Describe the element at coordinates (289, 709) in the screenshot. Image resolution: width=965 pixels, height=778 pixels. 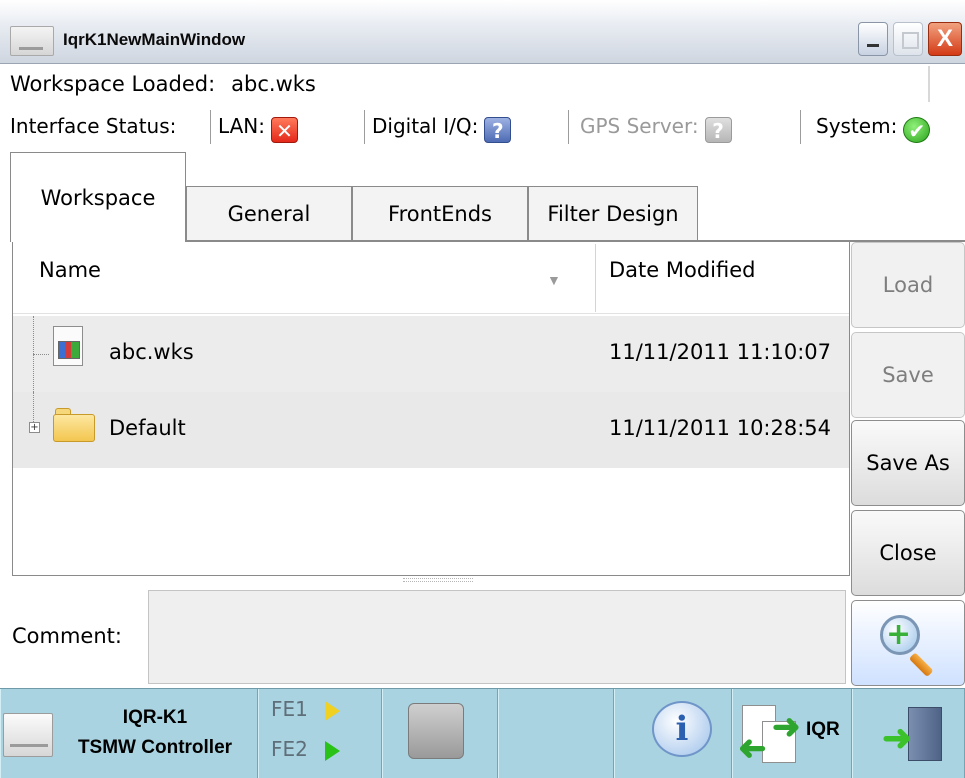
I see `fe1-label: FE1` at that location.